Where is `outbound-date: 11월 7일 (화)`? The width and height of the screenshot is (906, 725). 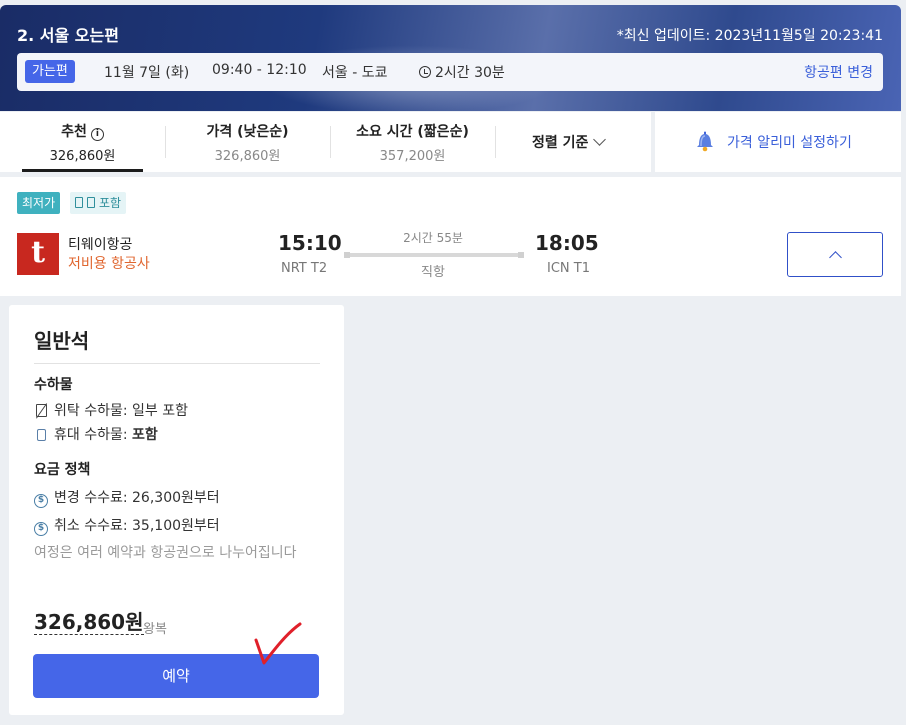 outbound-date: 11월 7일 (화) is located at coordinates (147, 73).